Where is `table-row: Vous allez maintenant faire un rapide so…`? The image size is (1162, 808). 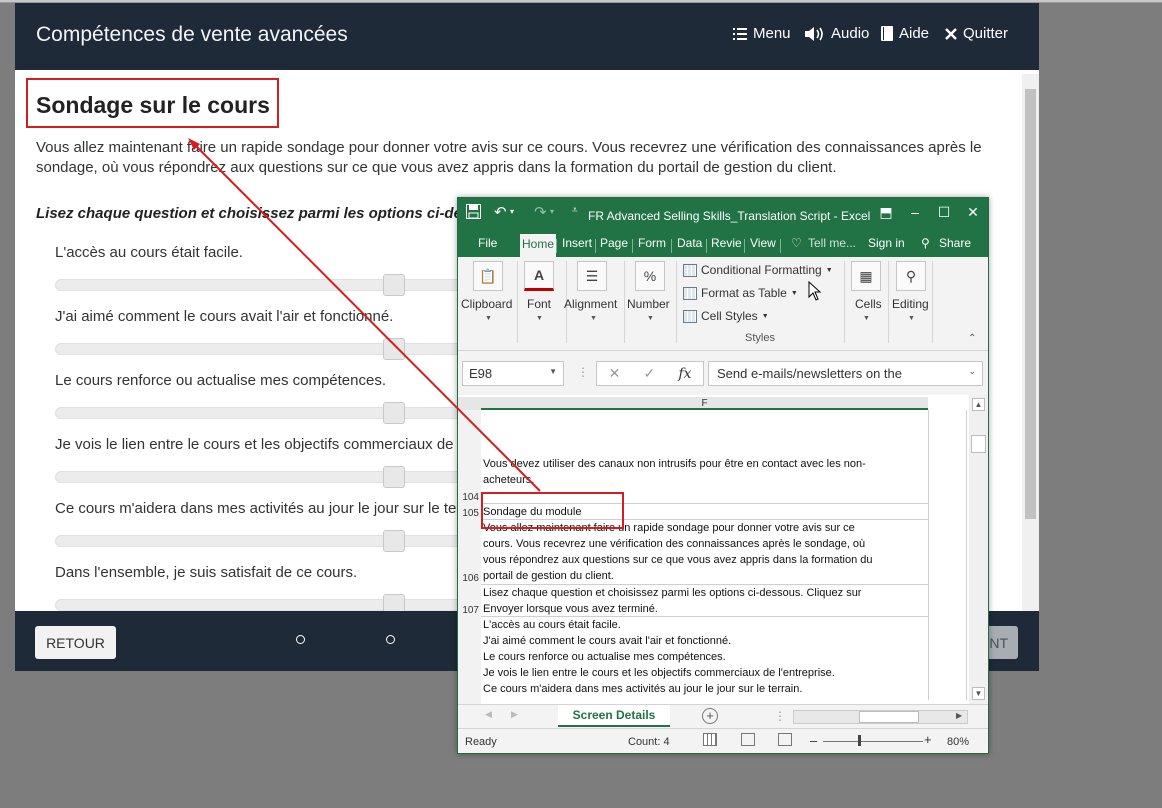
table-row: Vous allez maintenant faire un rapide so… is located at coordinates (704, 552).